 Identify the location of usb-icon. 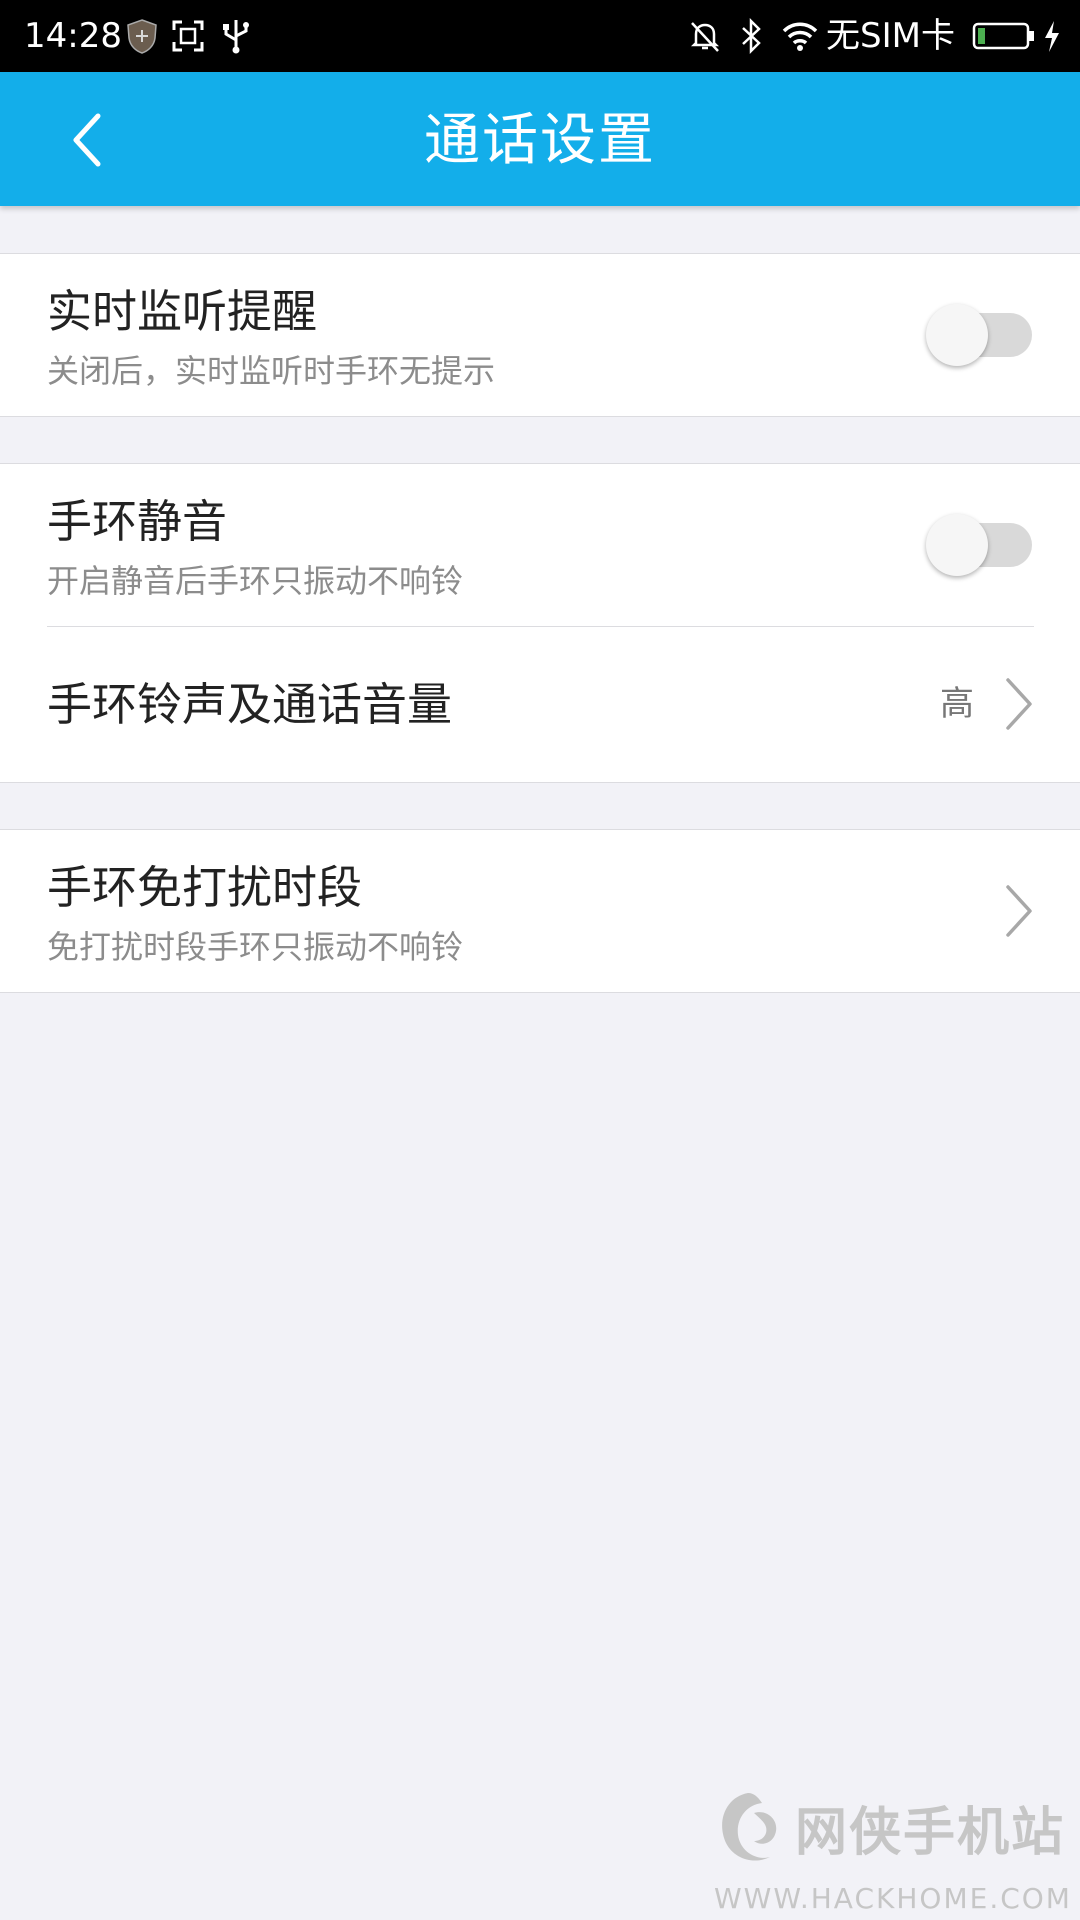
(236, 37).